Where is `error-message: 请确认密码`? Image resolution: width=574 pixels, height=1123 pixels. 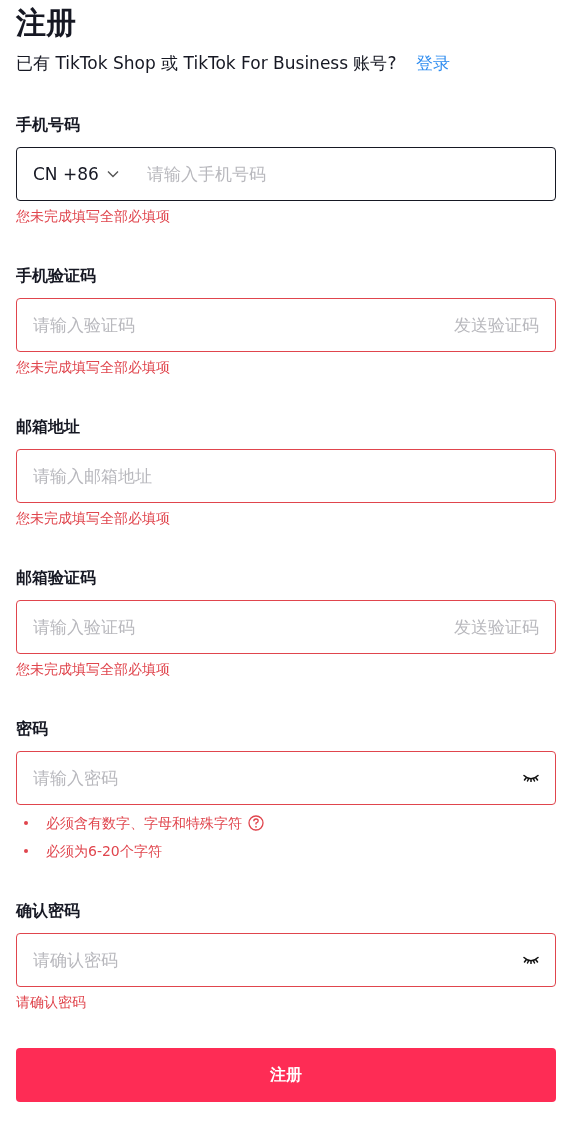
error-message: 请确认密码 is located at coordinates (51, 1002).